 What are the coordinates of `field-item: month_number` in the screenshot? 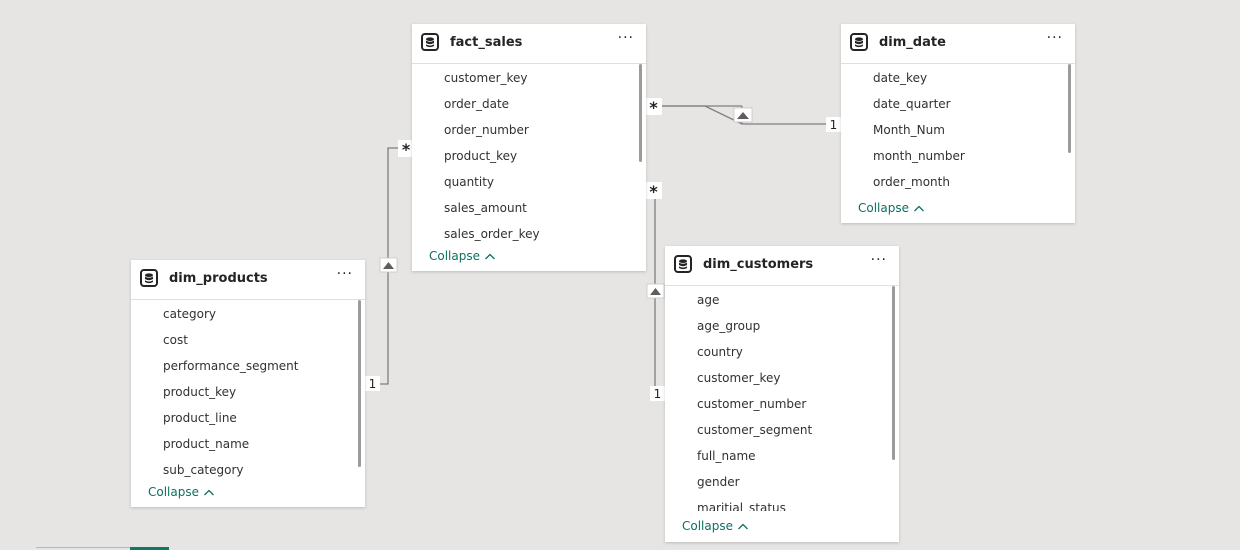 It's located at (958, 155).